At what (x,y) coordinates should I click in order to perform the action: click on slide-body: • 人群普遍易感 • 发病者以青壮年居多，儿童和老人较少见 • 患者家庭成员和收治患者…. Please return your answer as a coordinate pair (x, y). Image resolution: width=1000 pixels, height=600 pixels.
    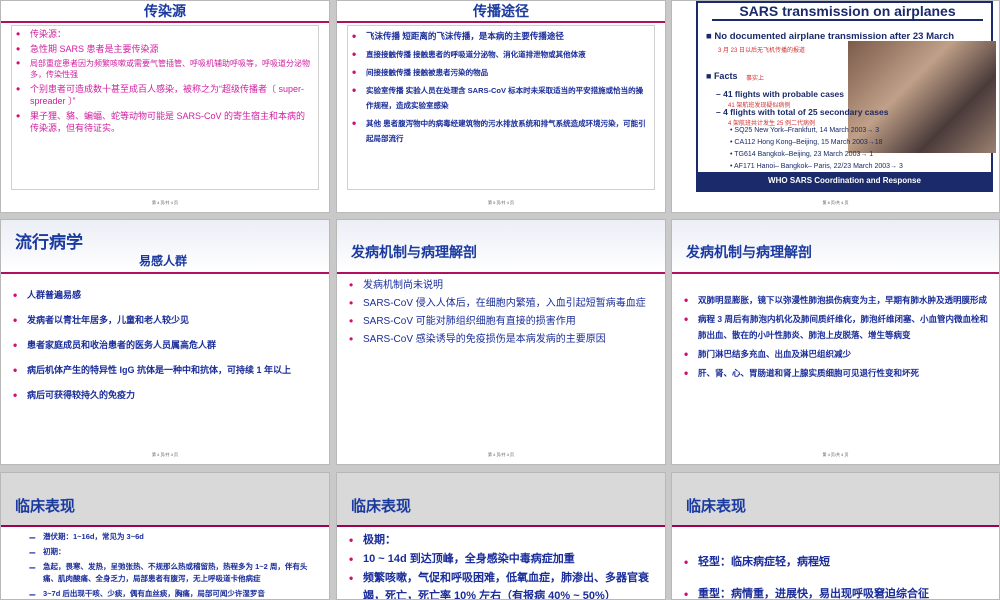
    Looking at the image, I should click on (167, 346).